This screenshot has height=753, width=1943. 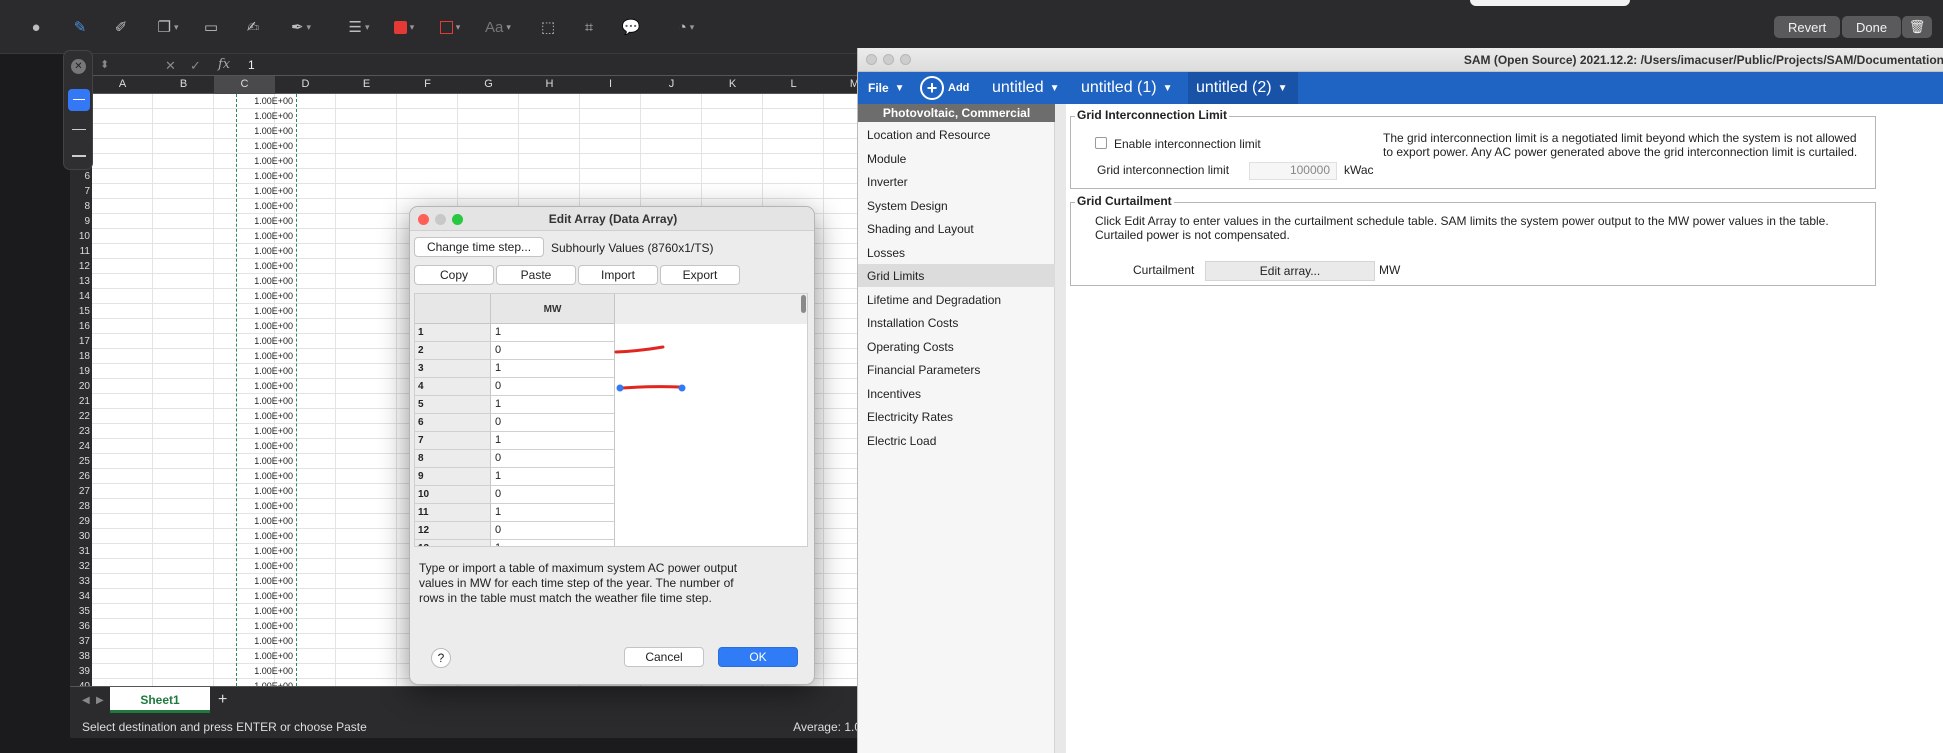 What do you see at coordinates (244, 85) in the screenshot?
I see `column-header-c: C` at bounding box center [244, 85].